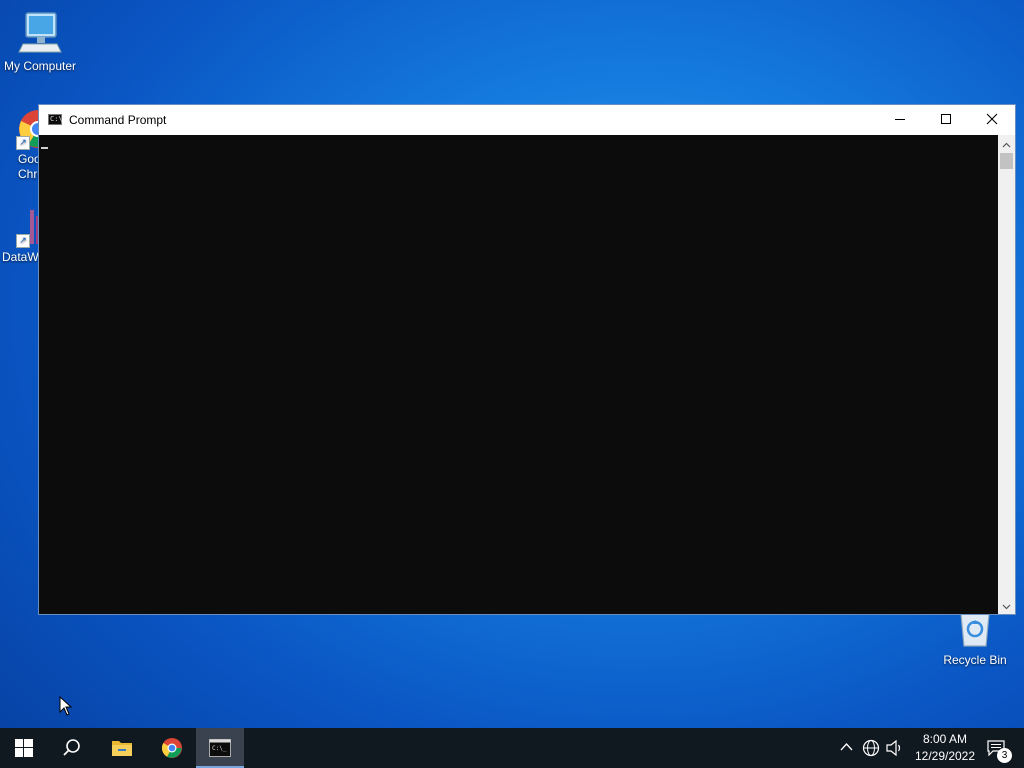  Describe the element at coordinates (975, 630) in the screenshot. I see `recycle-bin-icon` at that location.